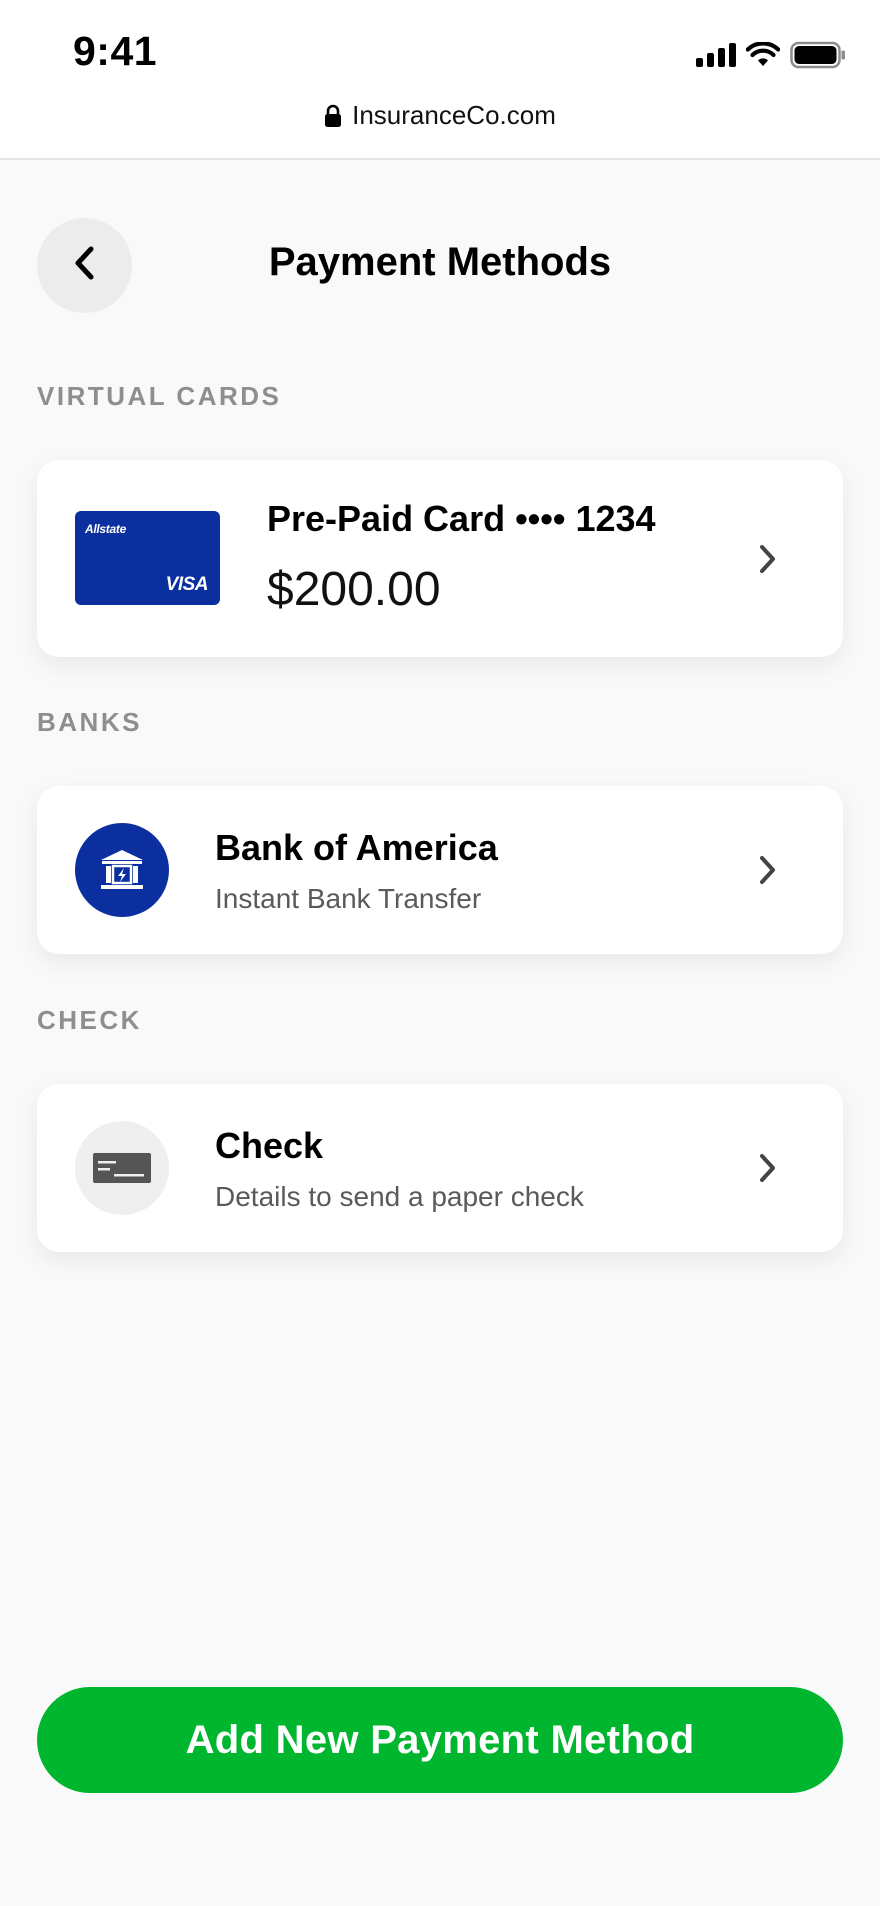 This screenshot has width=880, height=1906. What do you see at coordinates (269, 1145) in the screenshot?
I see `check-title: Check` at bounding box center [269, 1145].